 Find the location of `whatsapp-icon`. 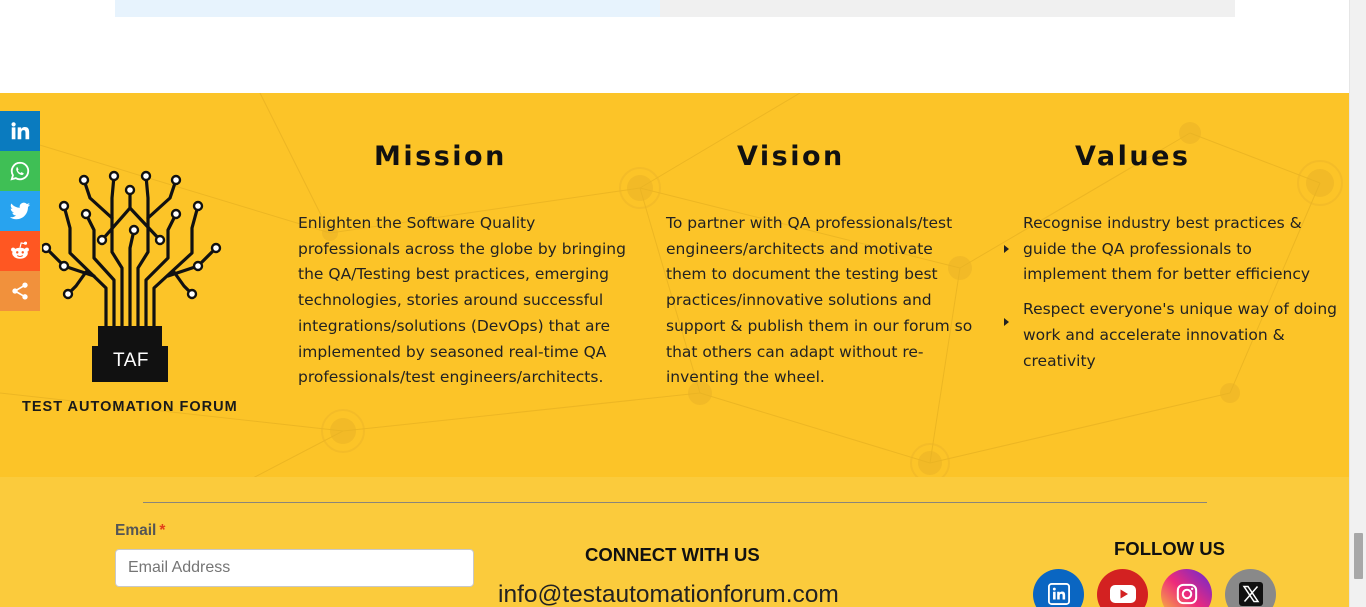

whatsapp-icon is located at coordinates (20, 171).